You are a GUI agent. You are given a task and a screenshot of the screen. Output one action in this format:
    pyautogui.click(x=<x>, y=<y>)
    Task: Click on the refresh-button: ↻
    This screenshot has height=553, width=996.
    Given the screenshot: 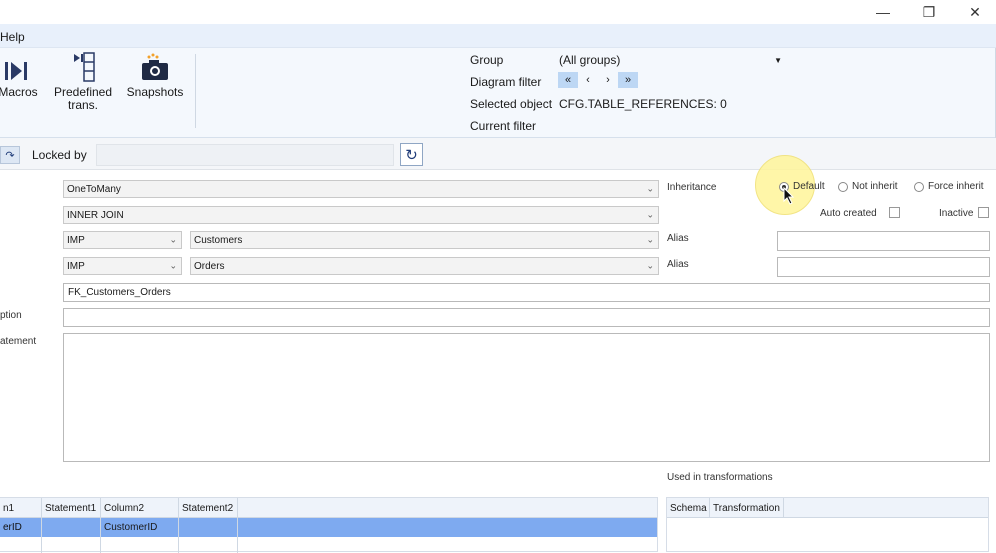 What is the action you would take?
    pyautogui.click(x=411, y=154)
    